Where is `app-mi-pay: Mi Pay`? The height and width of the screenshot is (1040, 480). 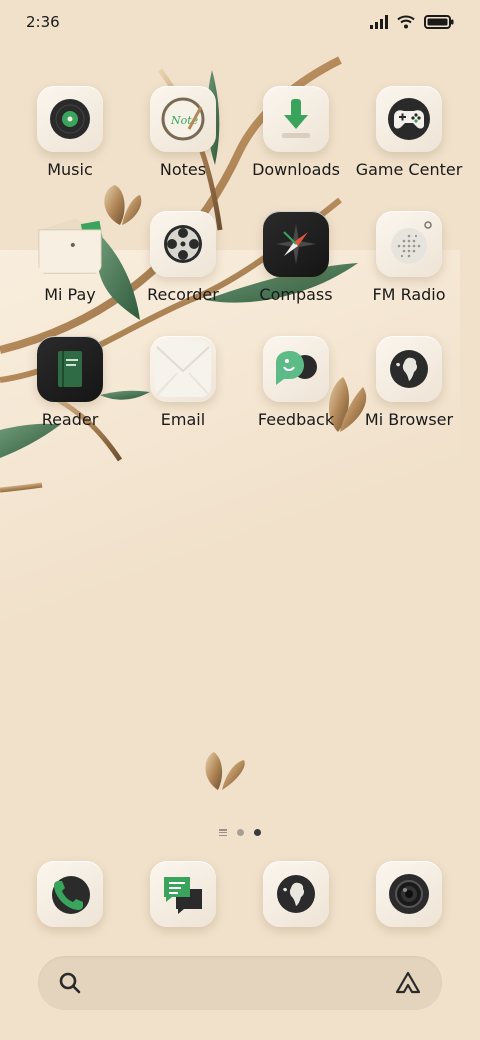
app-mi-pay: Mi Pay is located at coordinates (70, 257).